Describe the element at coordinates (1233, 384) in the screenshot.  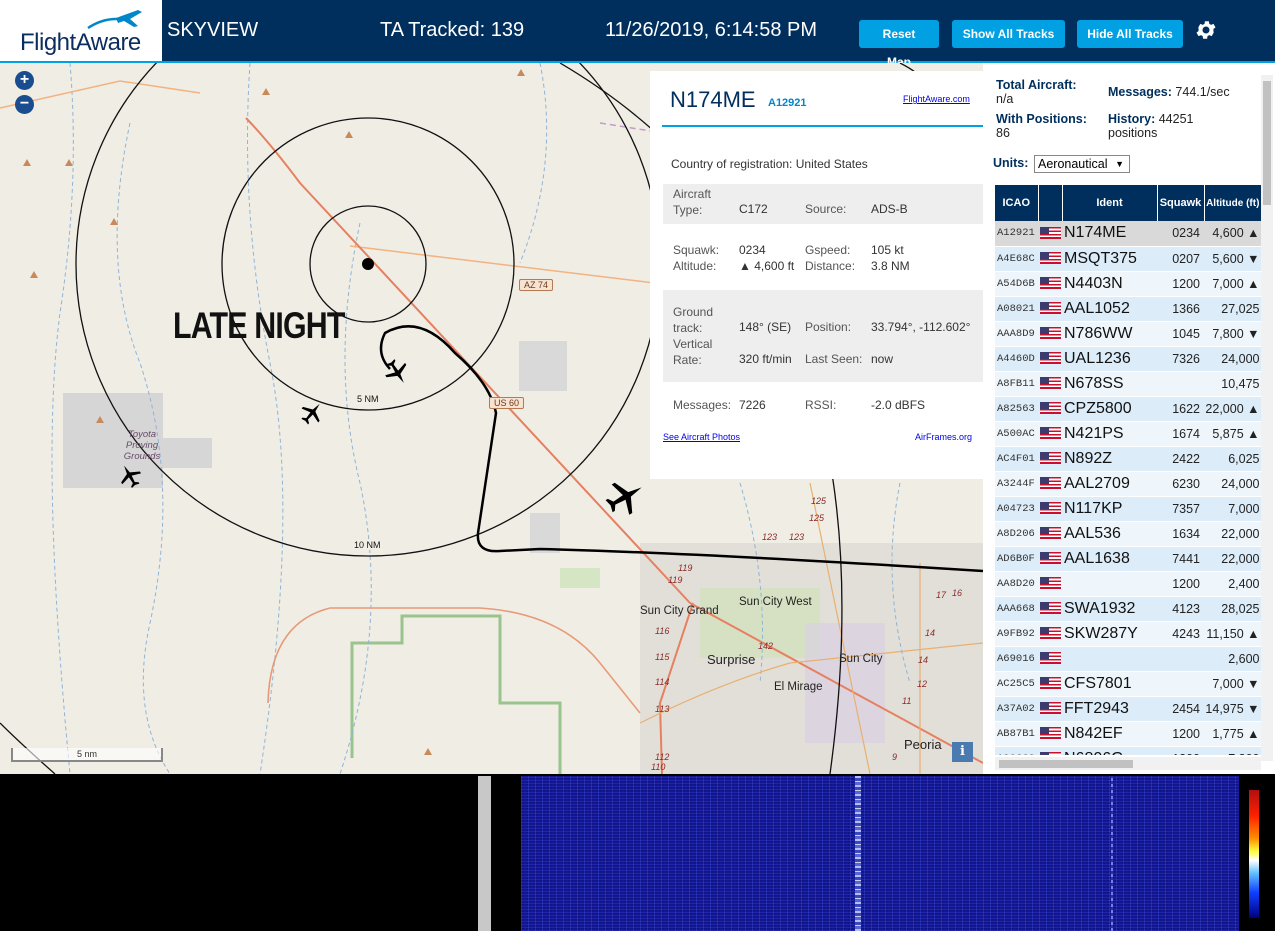
I see `cell-altitude: 10,475` at that location.